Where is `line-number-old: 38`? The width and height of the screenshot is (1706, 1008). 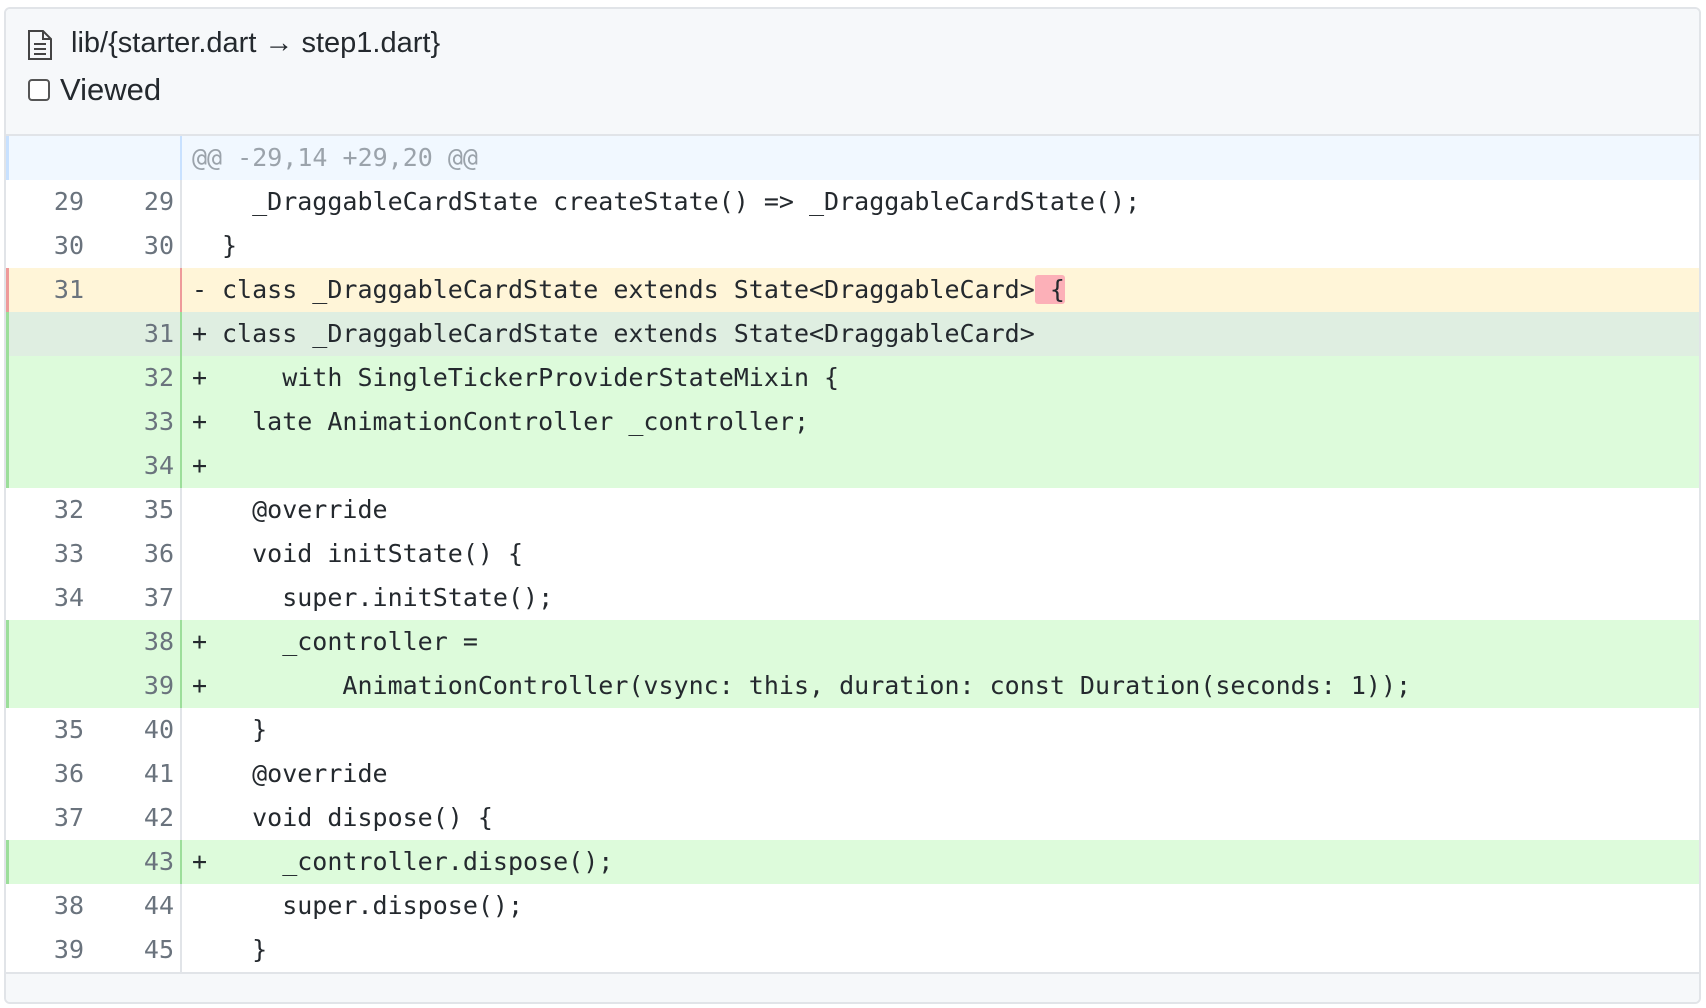 line-number-old: 38 is located at coordinates (48, 906).